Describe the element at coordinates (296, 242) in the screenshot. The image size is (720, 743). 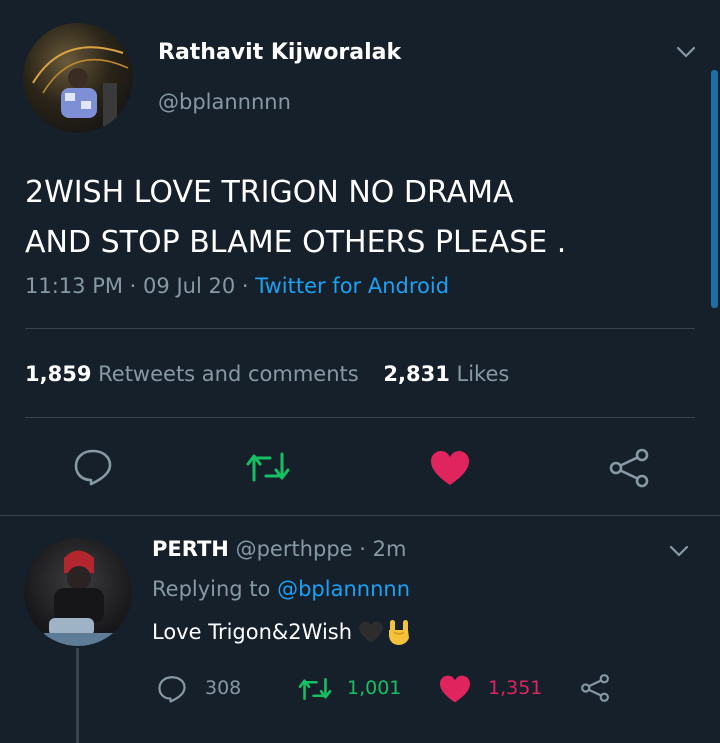
I see `tweet-text-line: AND STOP BLAME OTHERS PLEASE .` at that location.